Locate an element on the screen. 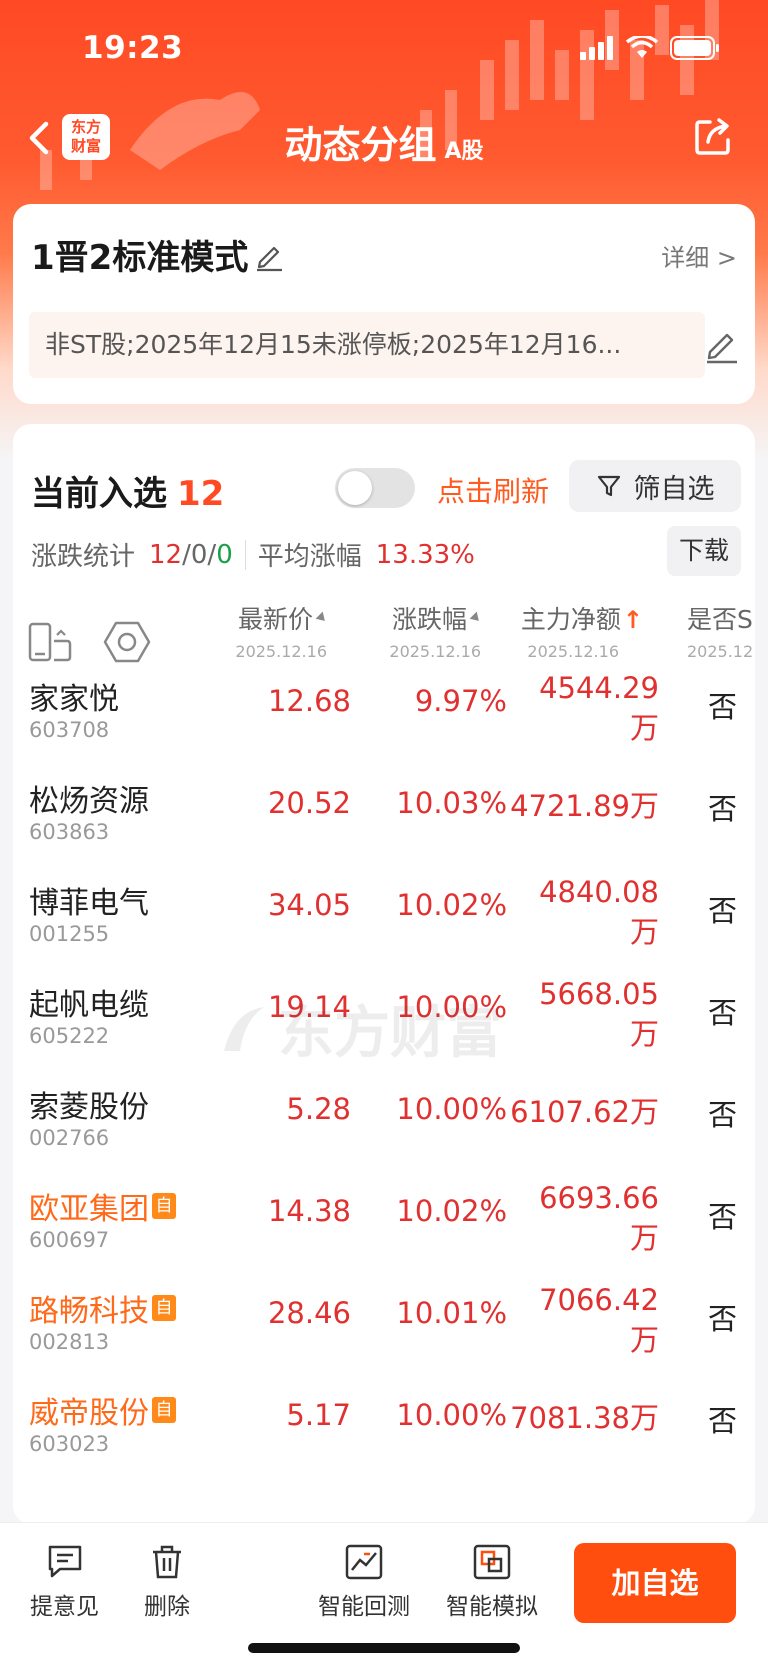  stock-change: 10.02% is located at coordinates (451, 1211).